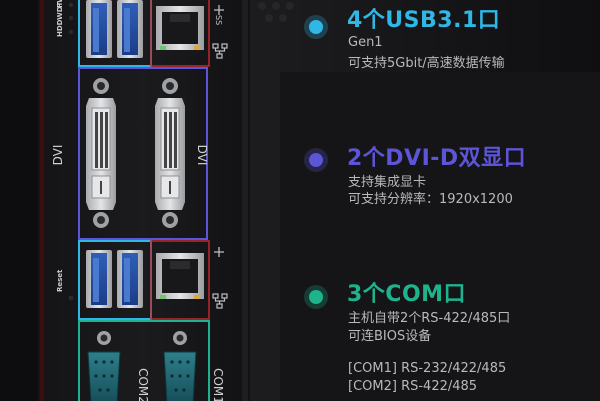 The image size is (600, 401). Describe the element at coordinates (71, 5) in the screenshot. I see `pwr-led` at that location.